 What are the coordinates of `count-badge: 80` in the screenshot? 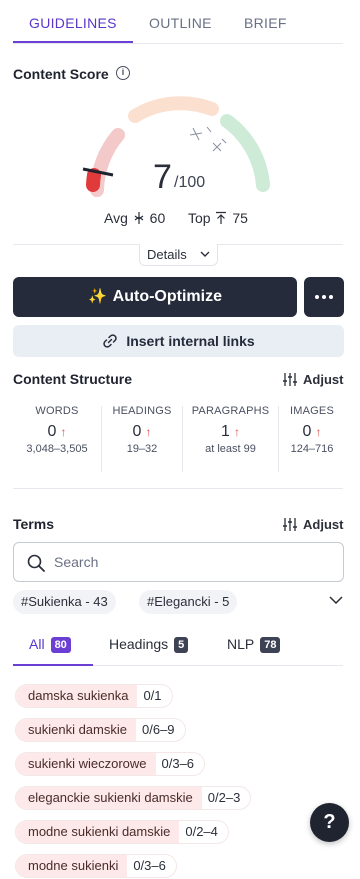 It's located at (60, 645).